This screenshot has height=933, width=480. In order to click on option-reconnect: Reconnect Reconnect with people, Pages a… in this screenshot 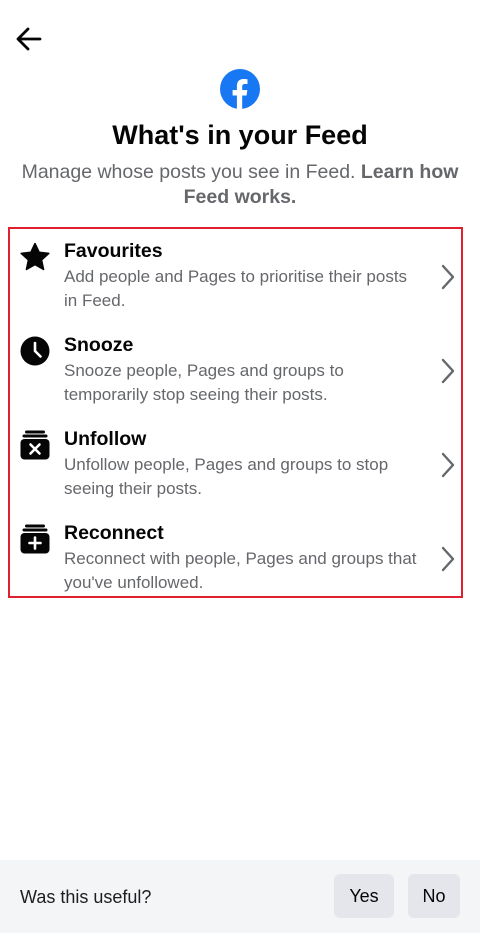, I will do `click(235, 558)`.